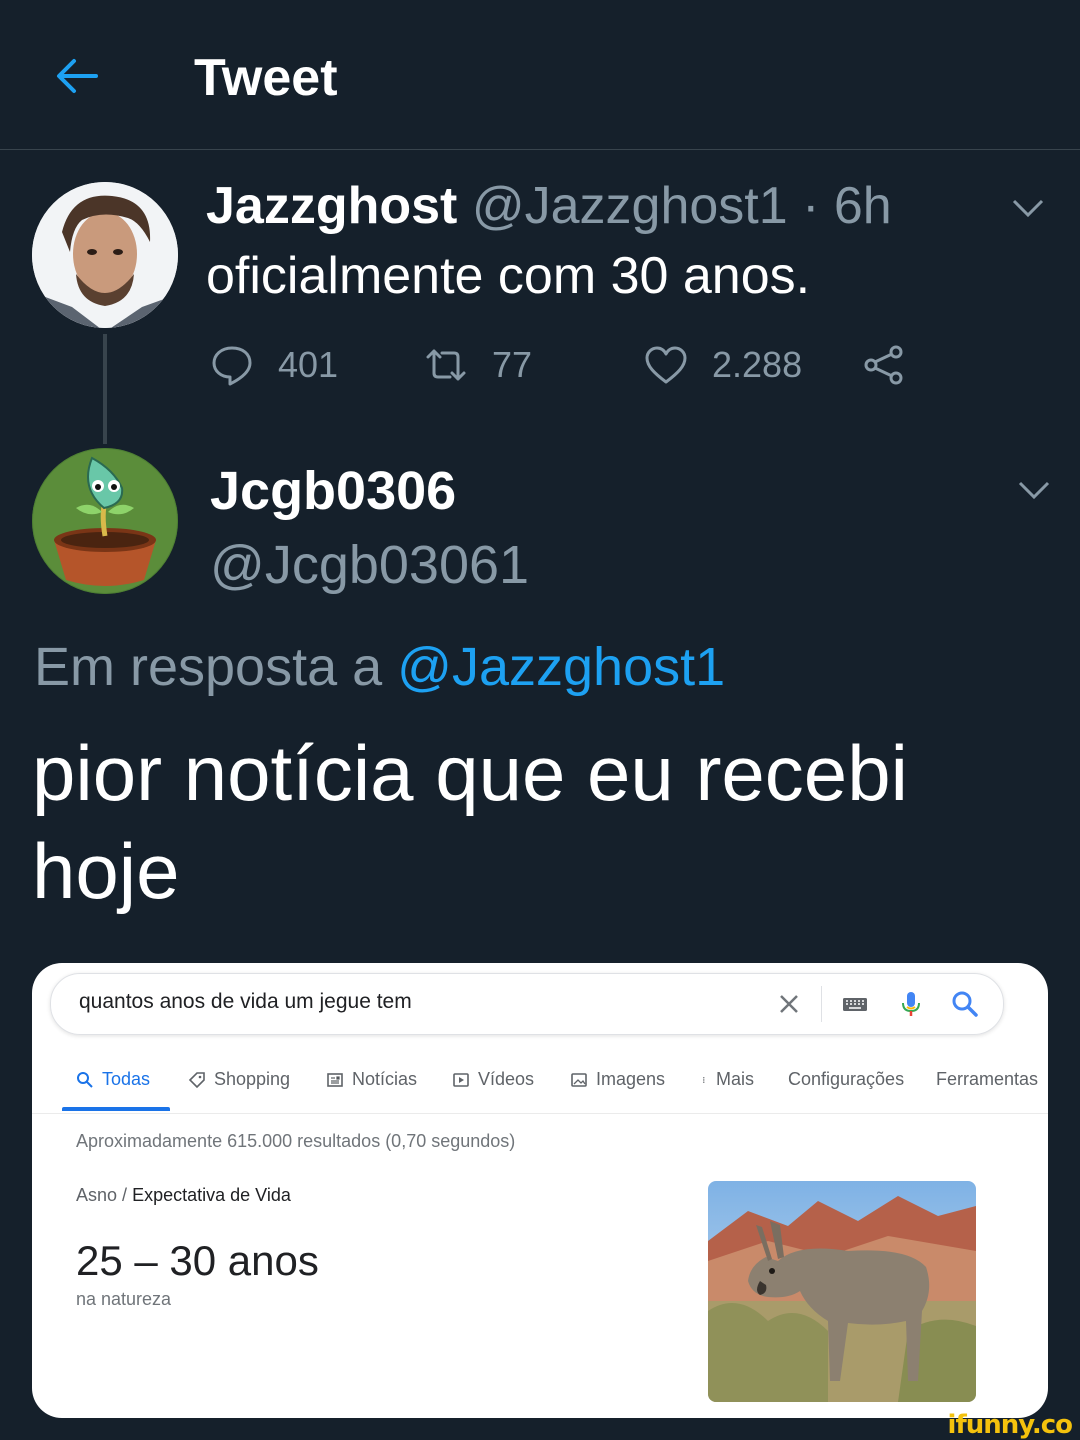  Describe the element at coordinates (385, 1079) in the screenshot. I see `tab-label: Notícias` at that location.